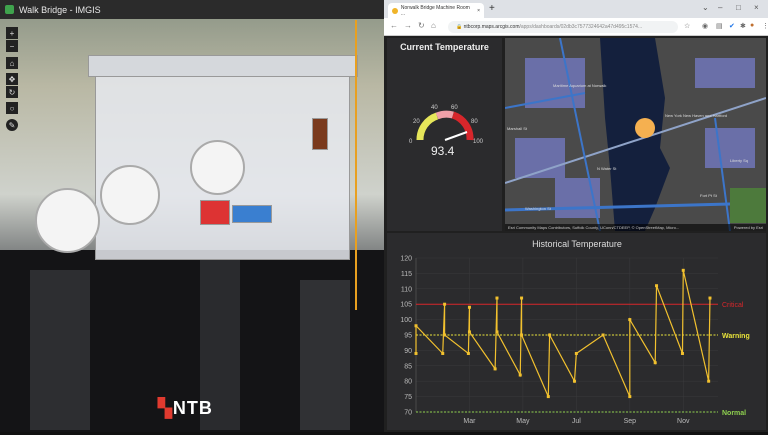  What do you see at coordinates (408, 397) in the screenshot?
I see `y-tick-label: 75` at bounding box center [408, 397].